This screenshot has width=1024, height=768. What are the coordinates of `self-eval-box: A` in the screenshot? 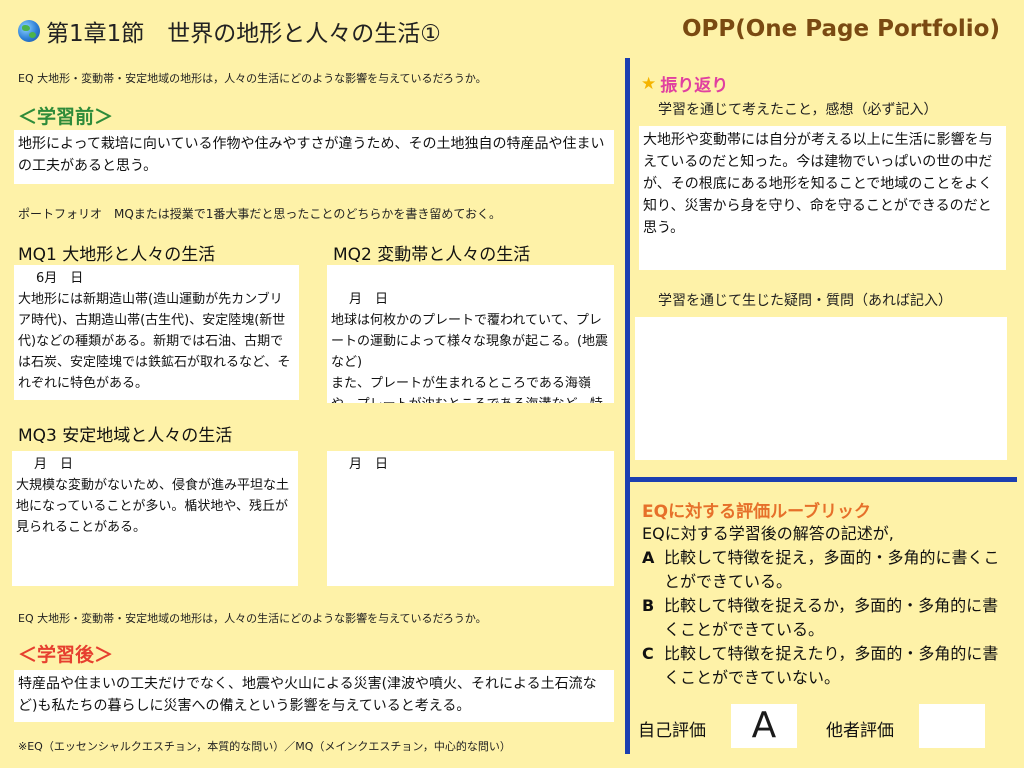 It's located at (764, 726).